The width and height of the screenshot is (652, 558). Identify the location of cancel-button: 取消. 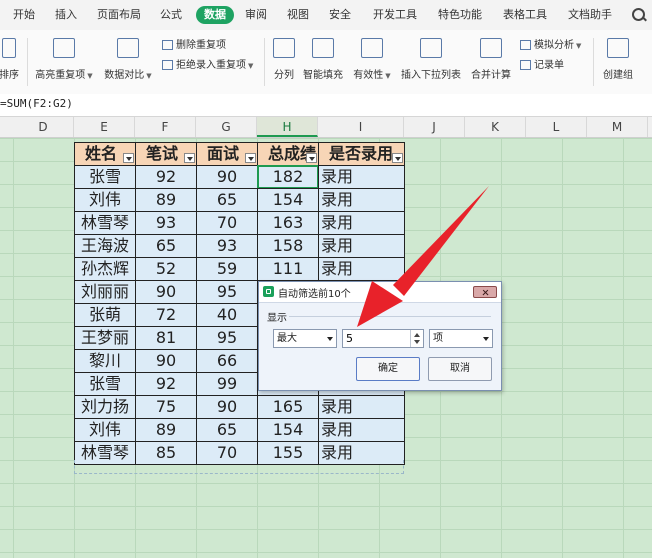
(460, 369).